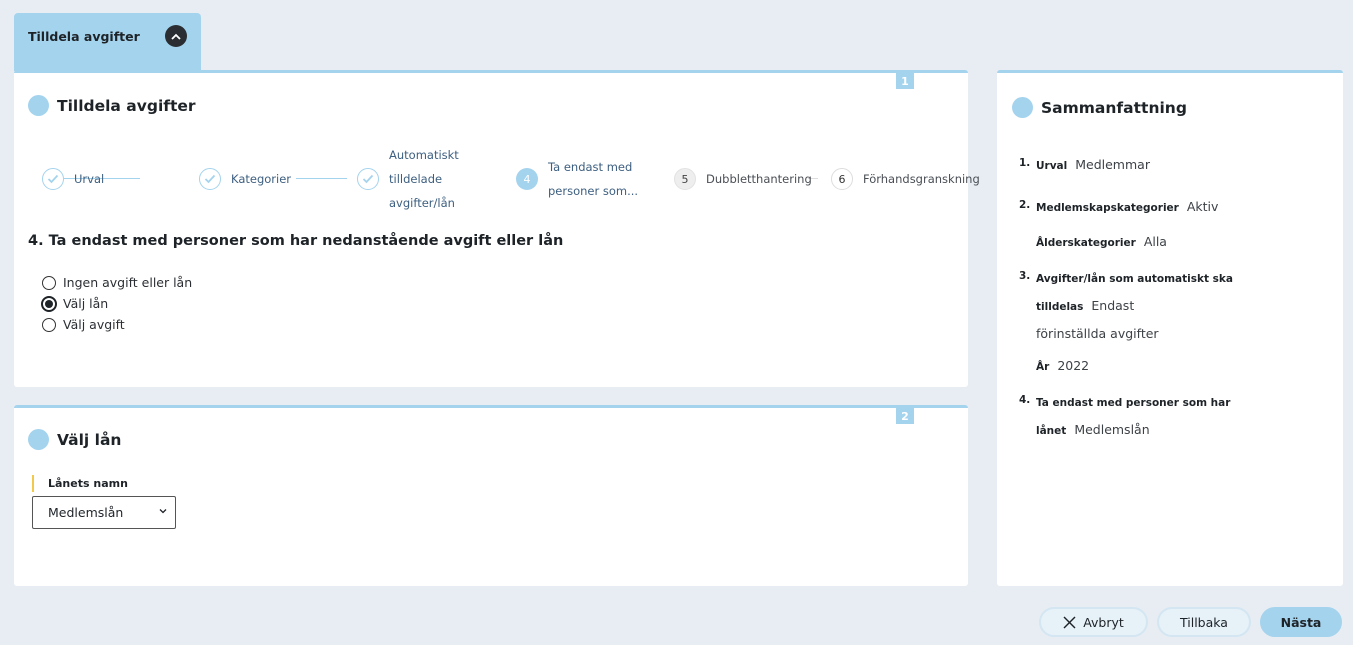 The height and width of the screenshot is (645, 1353). I want to click on step-automatiskt: Automatiskt tilldelade avgifter/lån, so click(408, 179).